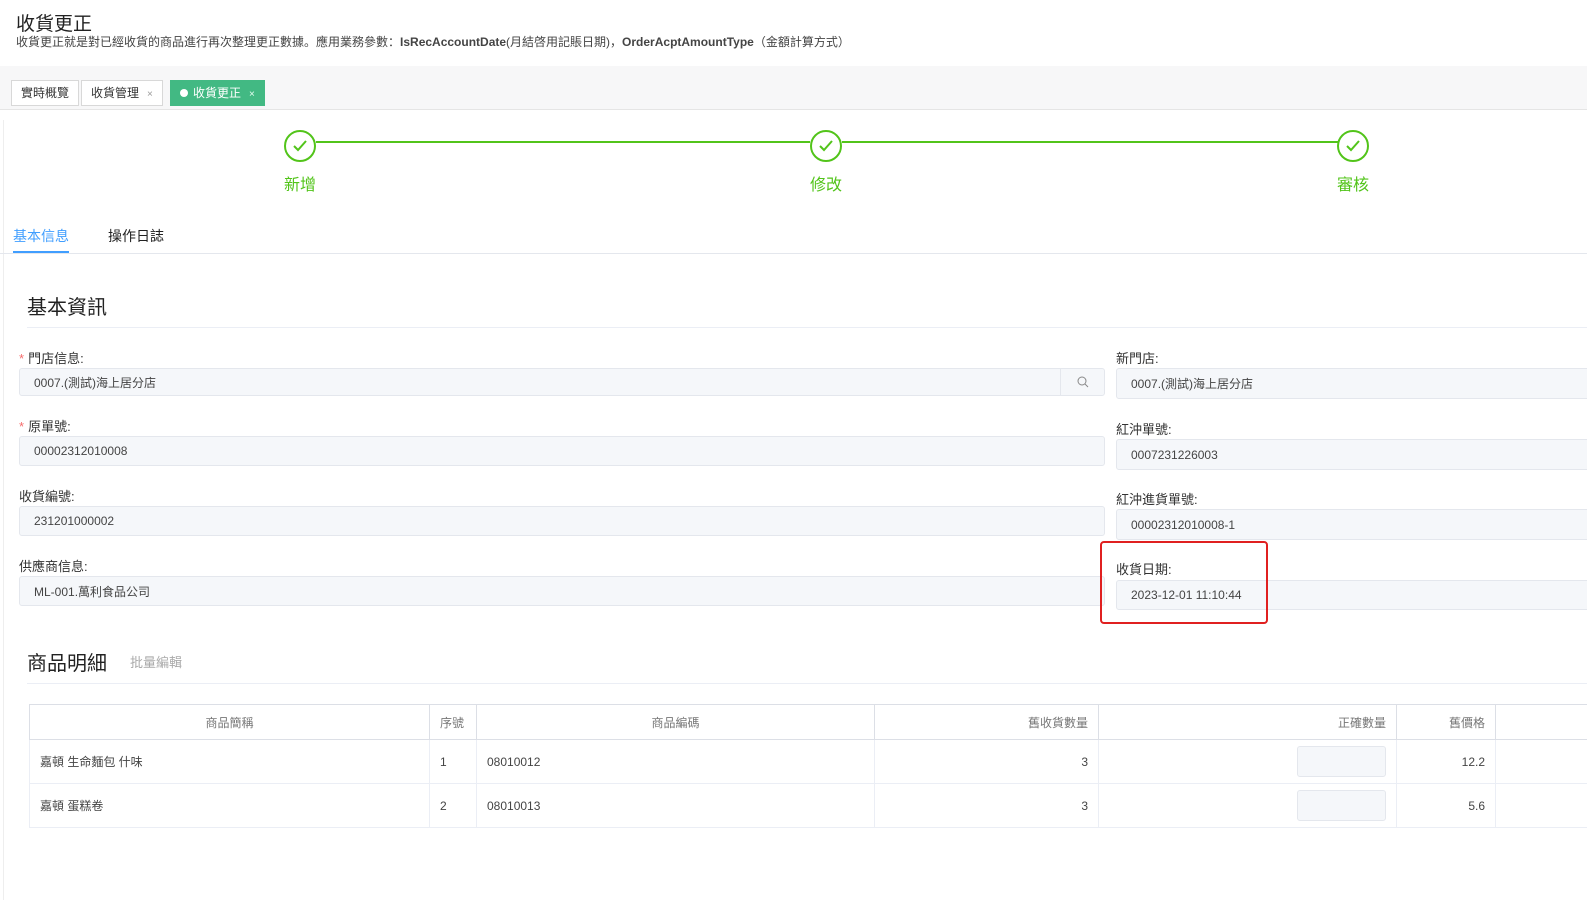 The height and width of the screenshot is (900, 1587). Describe the element at coordinates (184, 93) in the screenshot. I see `active-dot-icon` at that location.